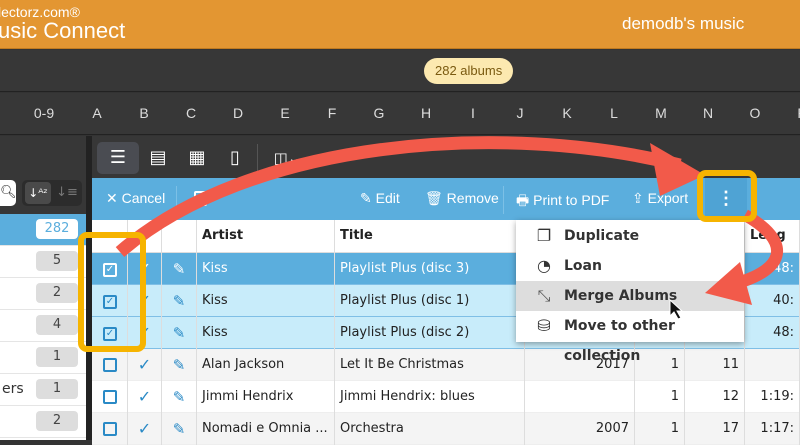 This screenshot has height=445, width=800. What do you see at coordinates (728, 283) in the screenshot?
I see `arrow-head` at bounding box center [728, 283].